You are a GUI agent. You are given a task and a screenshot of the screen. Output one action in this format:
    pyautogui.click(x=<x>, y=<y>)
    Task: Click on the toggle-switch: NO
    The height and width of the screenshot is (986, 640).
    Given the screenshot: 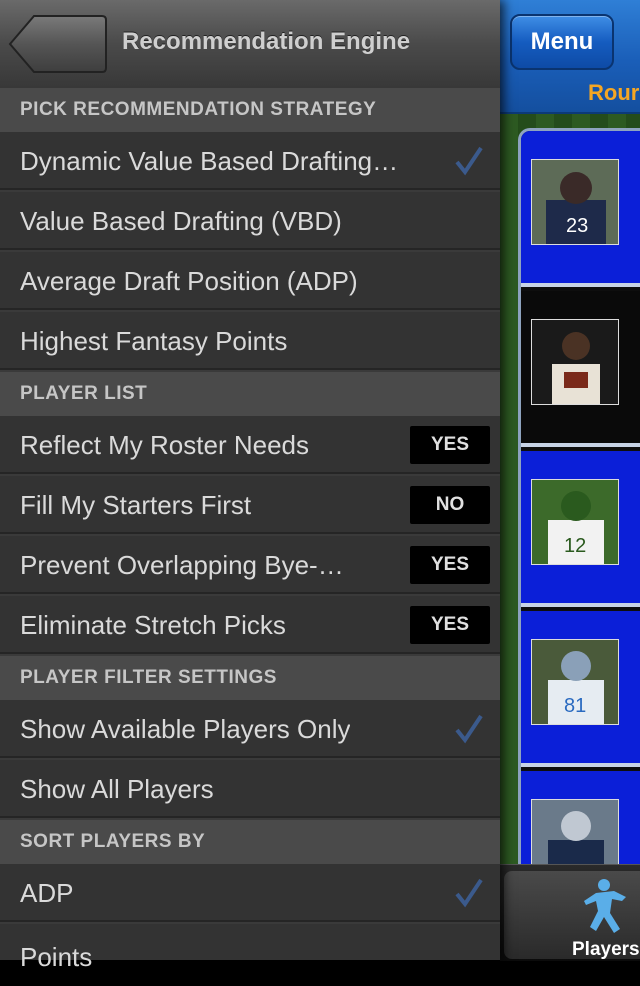 What is the action you would take?
    pyautogui.click(x=450, y=505)
    